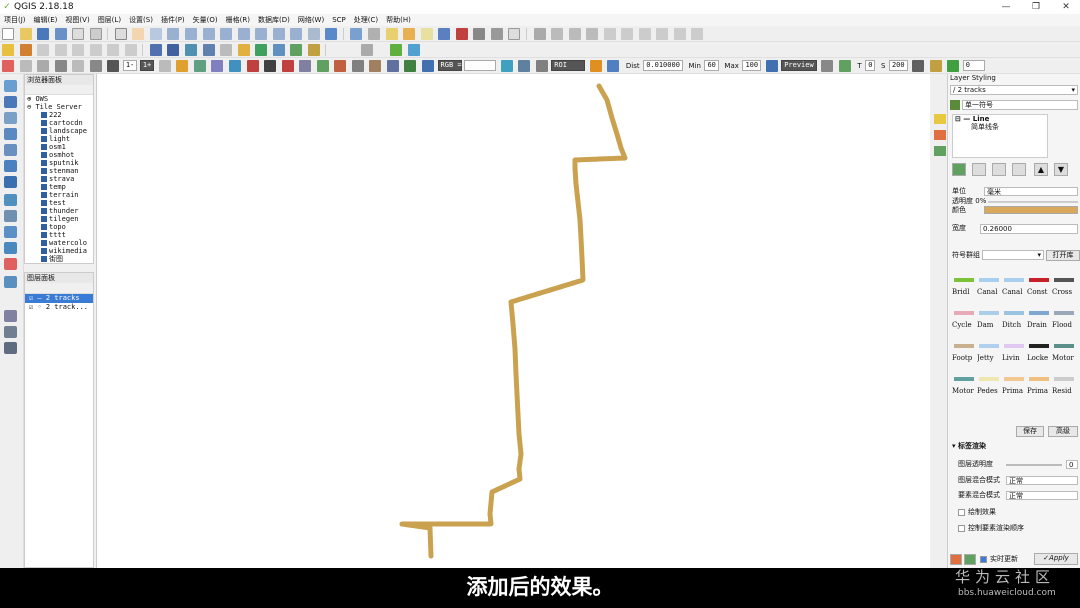  Describe the element at coordinates (935, 66) in the screenshot. I see `scp-preview-opacity-icon` at that location.